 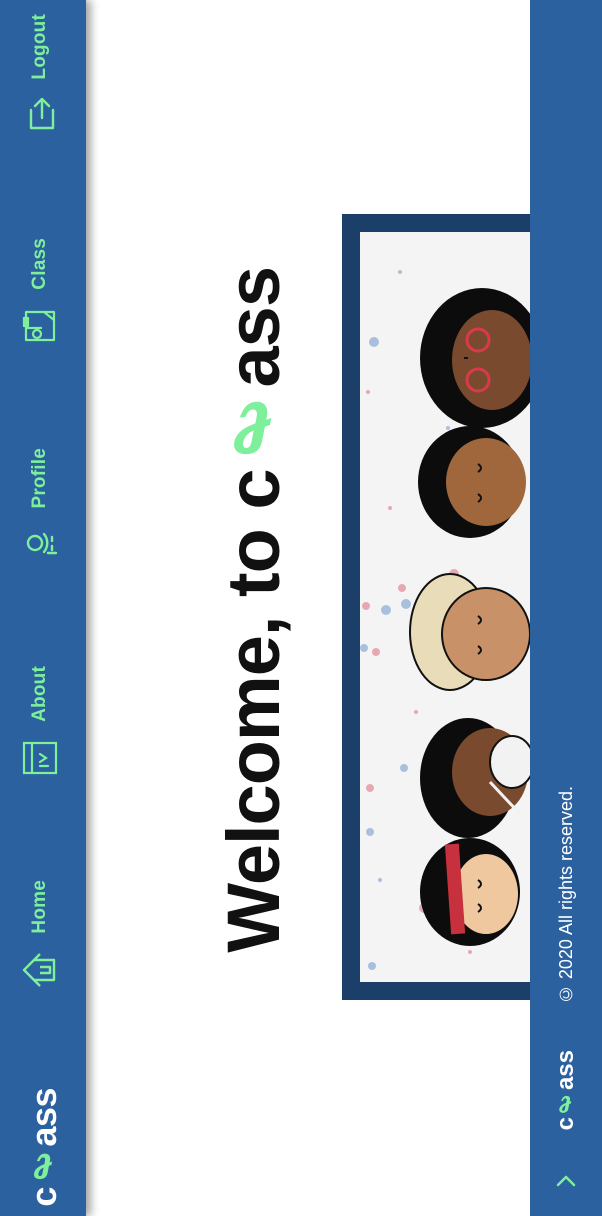 I want to click on nav-item-label: About, so click(x=39, y=694).